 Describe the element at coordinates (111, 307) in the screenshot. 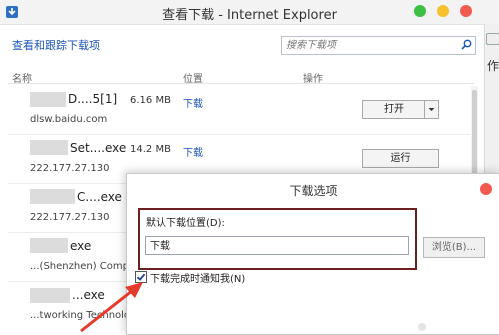

I see `annotation-arrow-icon` at that location.